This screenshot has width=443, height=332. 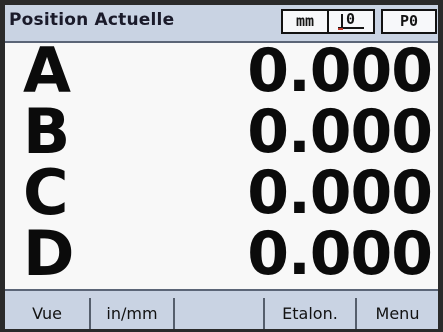 What do you see at coordinates (397, 313) in the screenshot?
I see `softkey-menu: Menu` at bounding box center [397, 313].